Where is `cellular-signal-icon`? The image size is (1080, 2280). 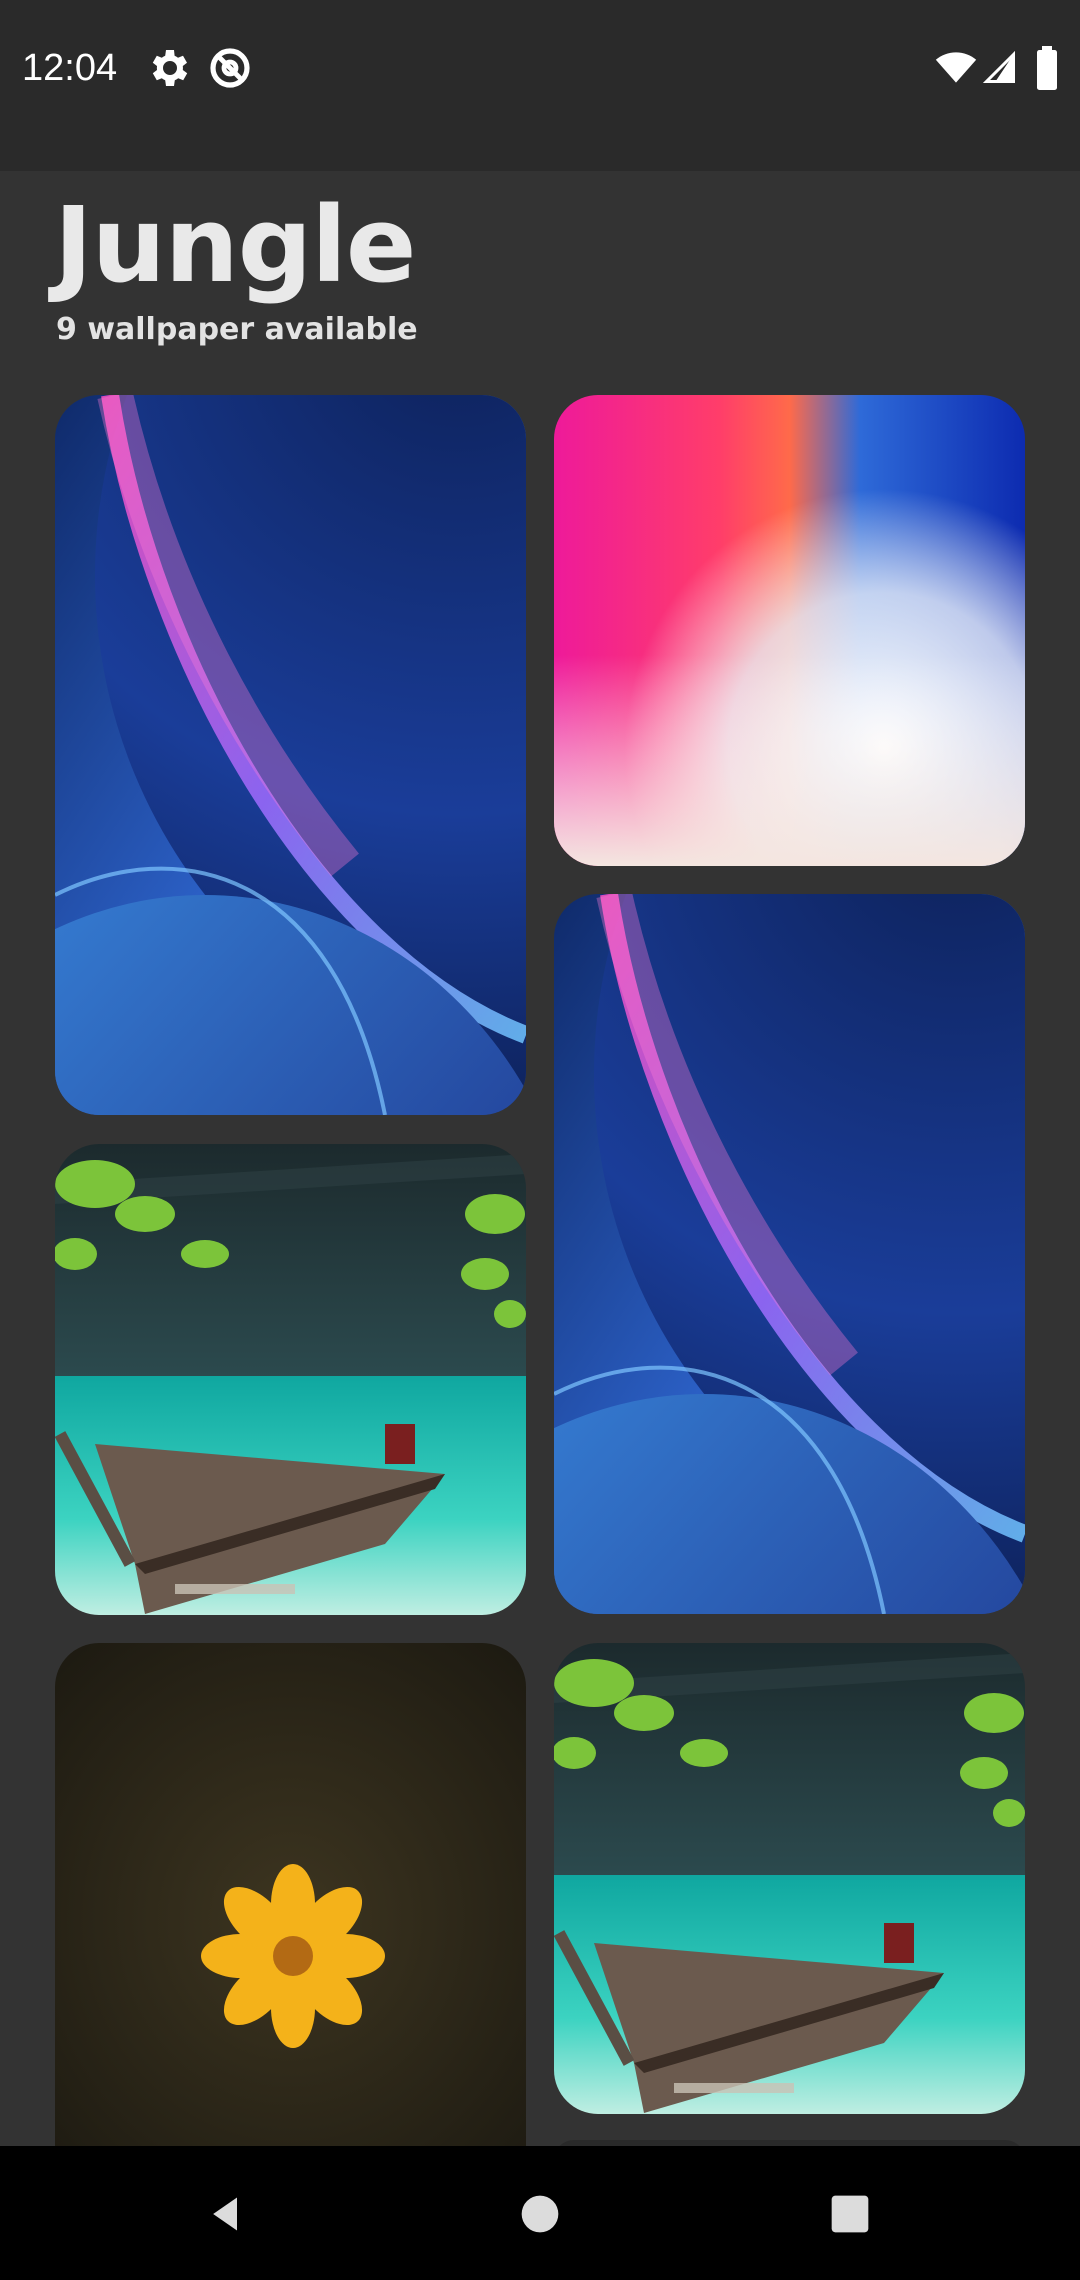 cellular-signal-icon is located at coordinates (1000, 68).